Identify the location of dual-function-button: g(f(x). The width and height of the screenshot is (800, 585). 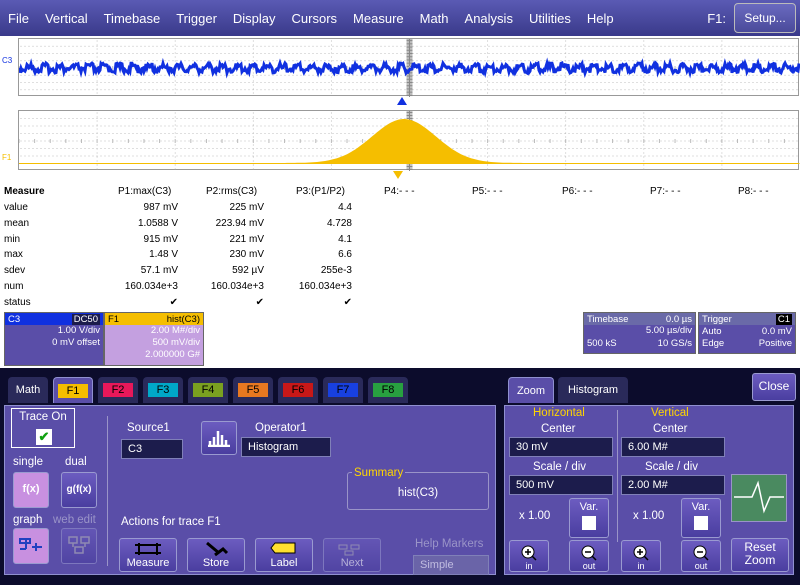
(79, 490).